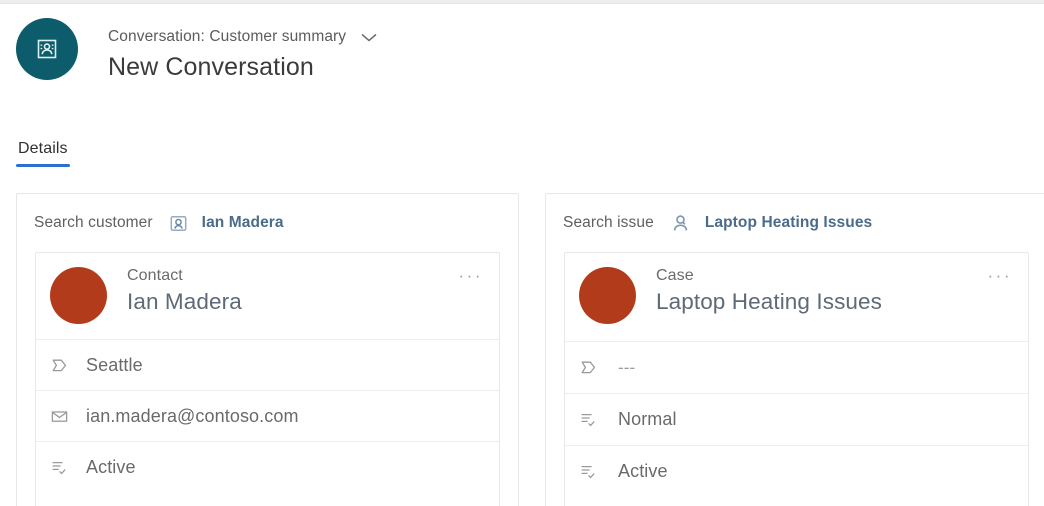  I want to click on issue-search-row: Search issue Laptop Heating Issues, so click(795, 223).